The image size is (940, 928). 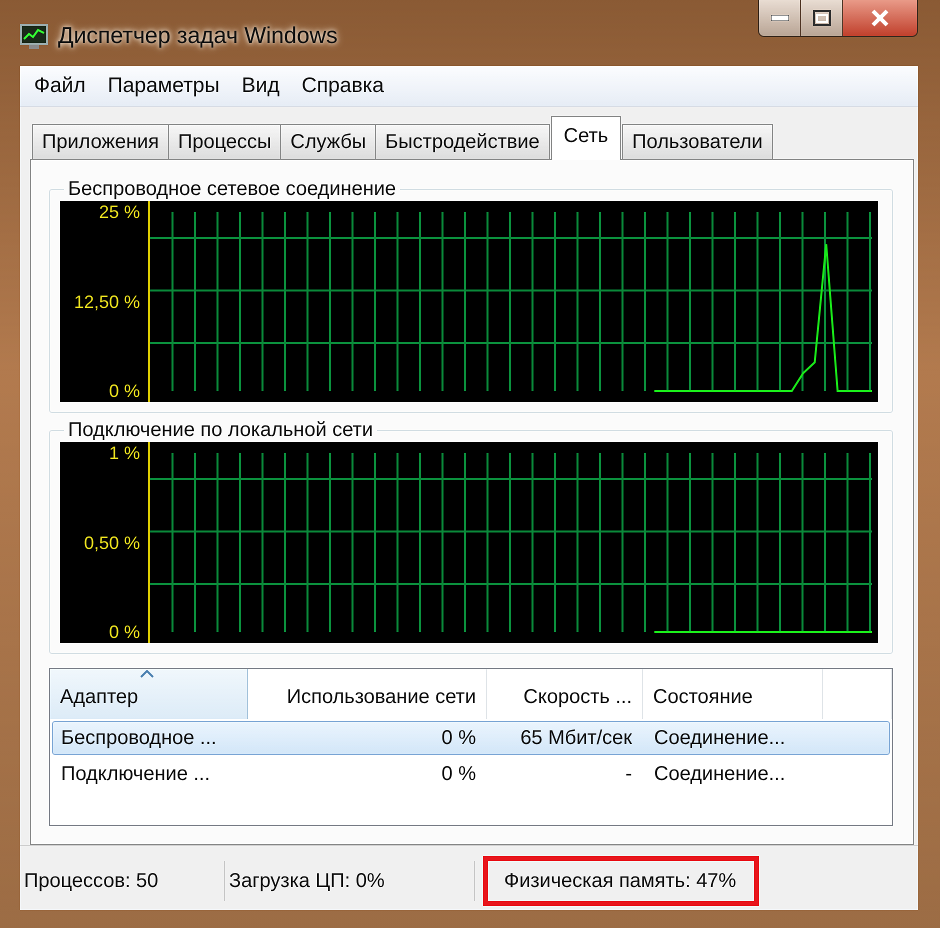 I want to click on axis-label: 0,50 %, so click(x=112, y=542).